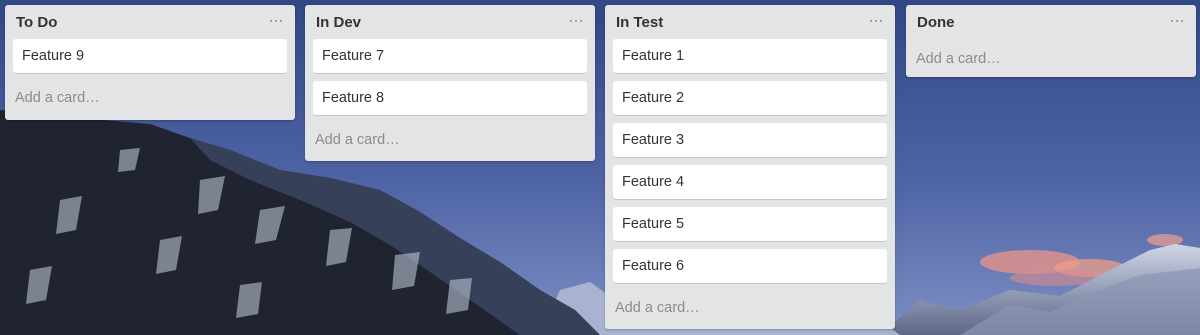 The width and height of the screenshot is (1200, 335). I want to click on card-feature-7: Feature 7, so click(450, 56).